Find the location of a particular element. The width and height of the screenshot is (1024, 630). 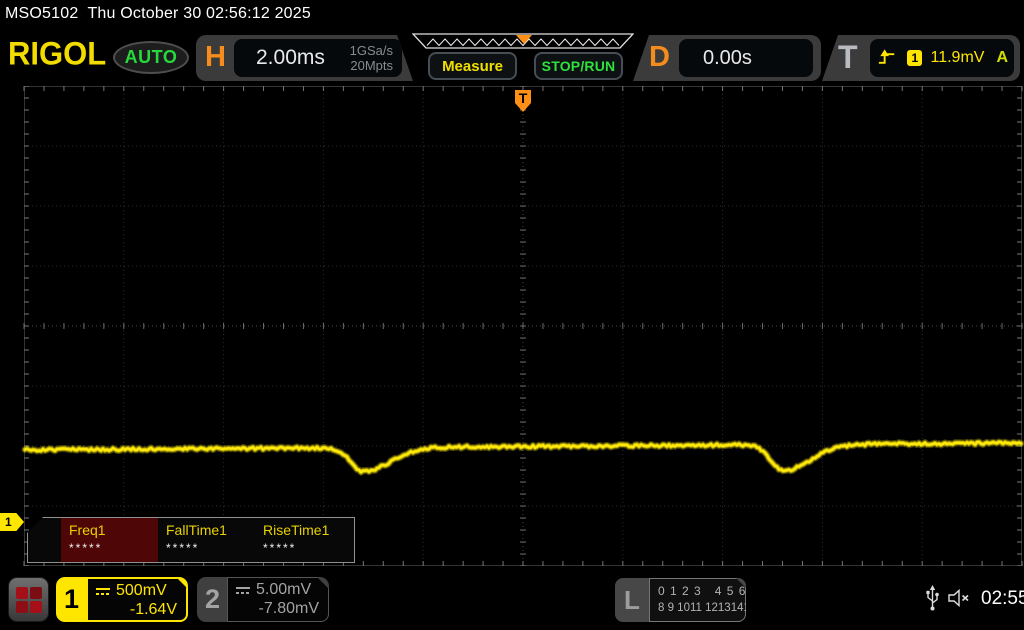

horizontal-label: H is located at coordinates (215, 57).